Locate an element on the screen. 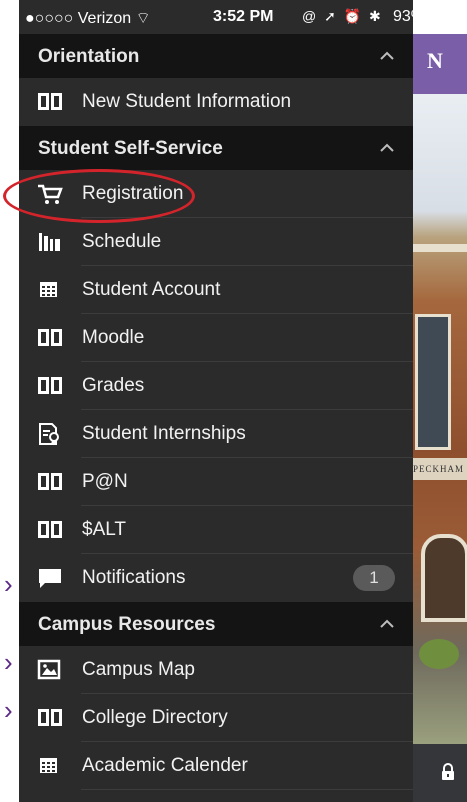 The width and height of the screenshot is (467, 802). chat-icon is located at coordinates (50, 578).